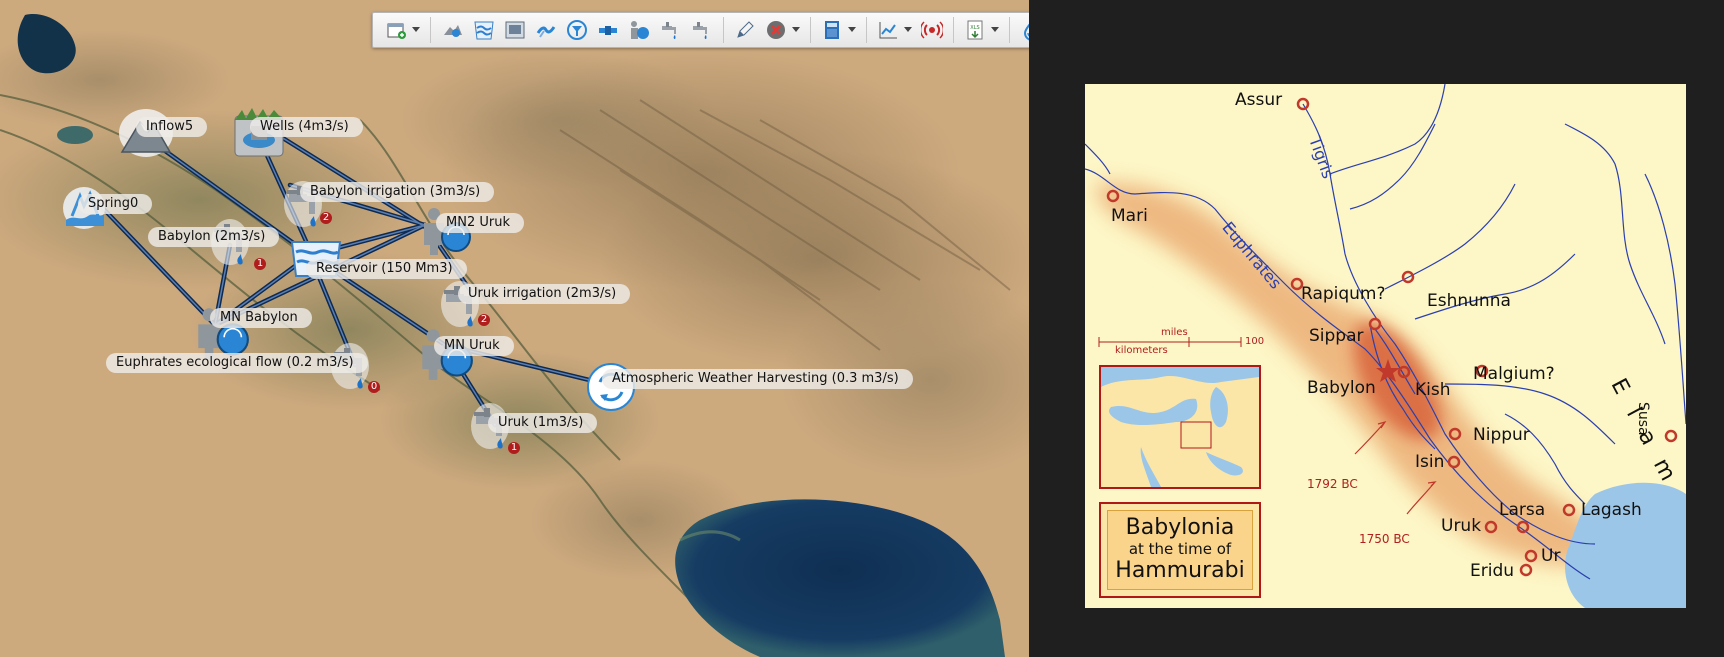 The height and width of the screenshot is (657, 1724). I want to click on city-label-assur: Assur, so click(1259, 100).